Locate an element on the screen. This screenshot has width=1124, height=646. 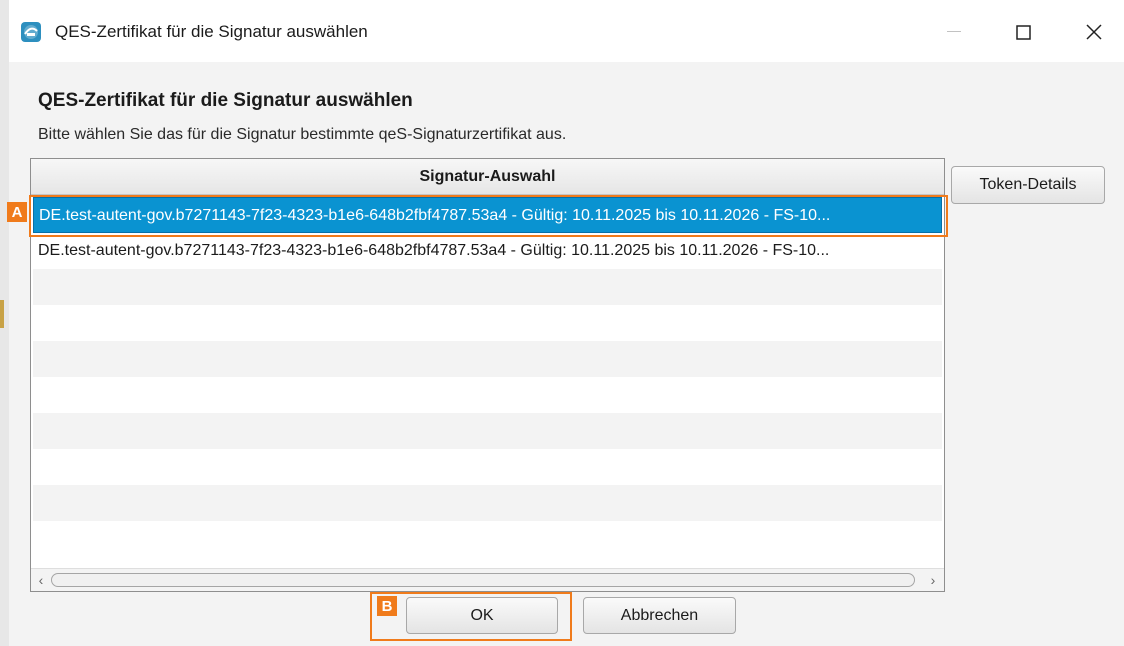
background-window-accent is located at coordinates (2, 314).